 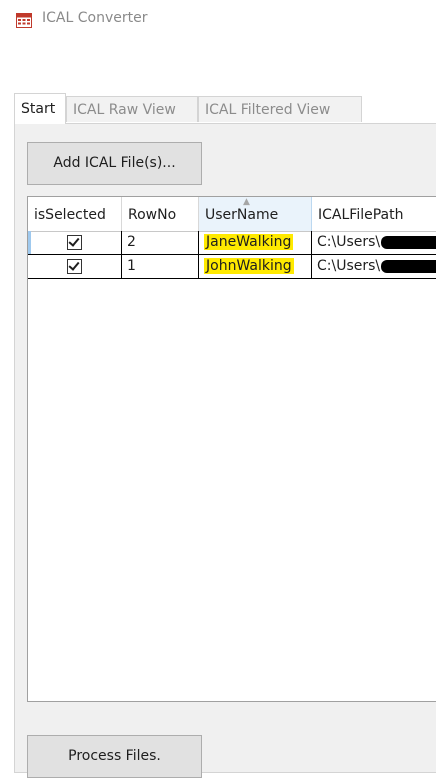 I want to click on rowno-cell: 2, so click(x=160, y=242).